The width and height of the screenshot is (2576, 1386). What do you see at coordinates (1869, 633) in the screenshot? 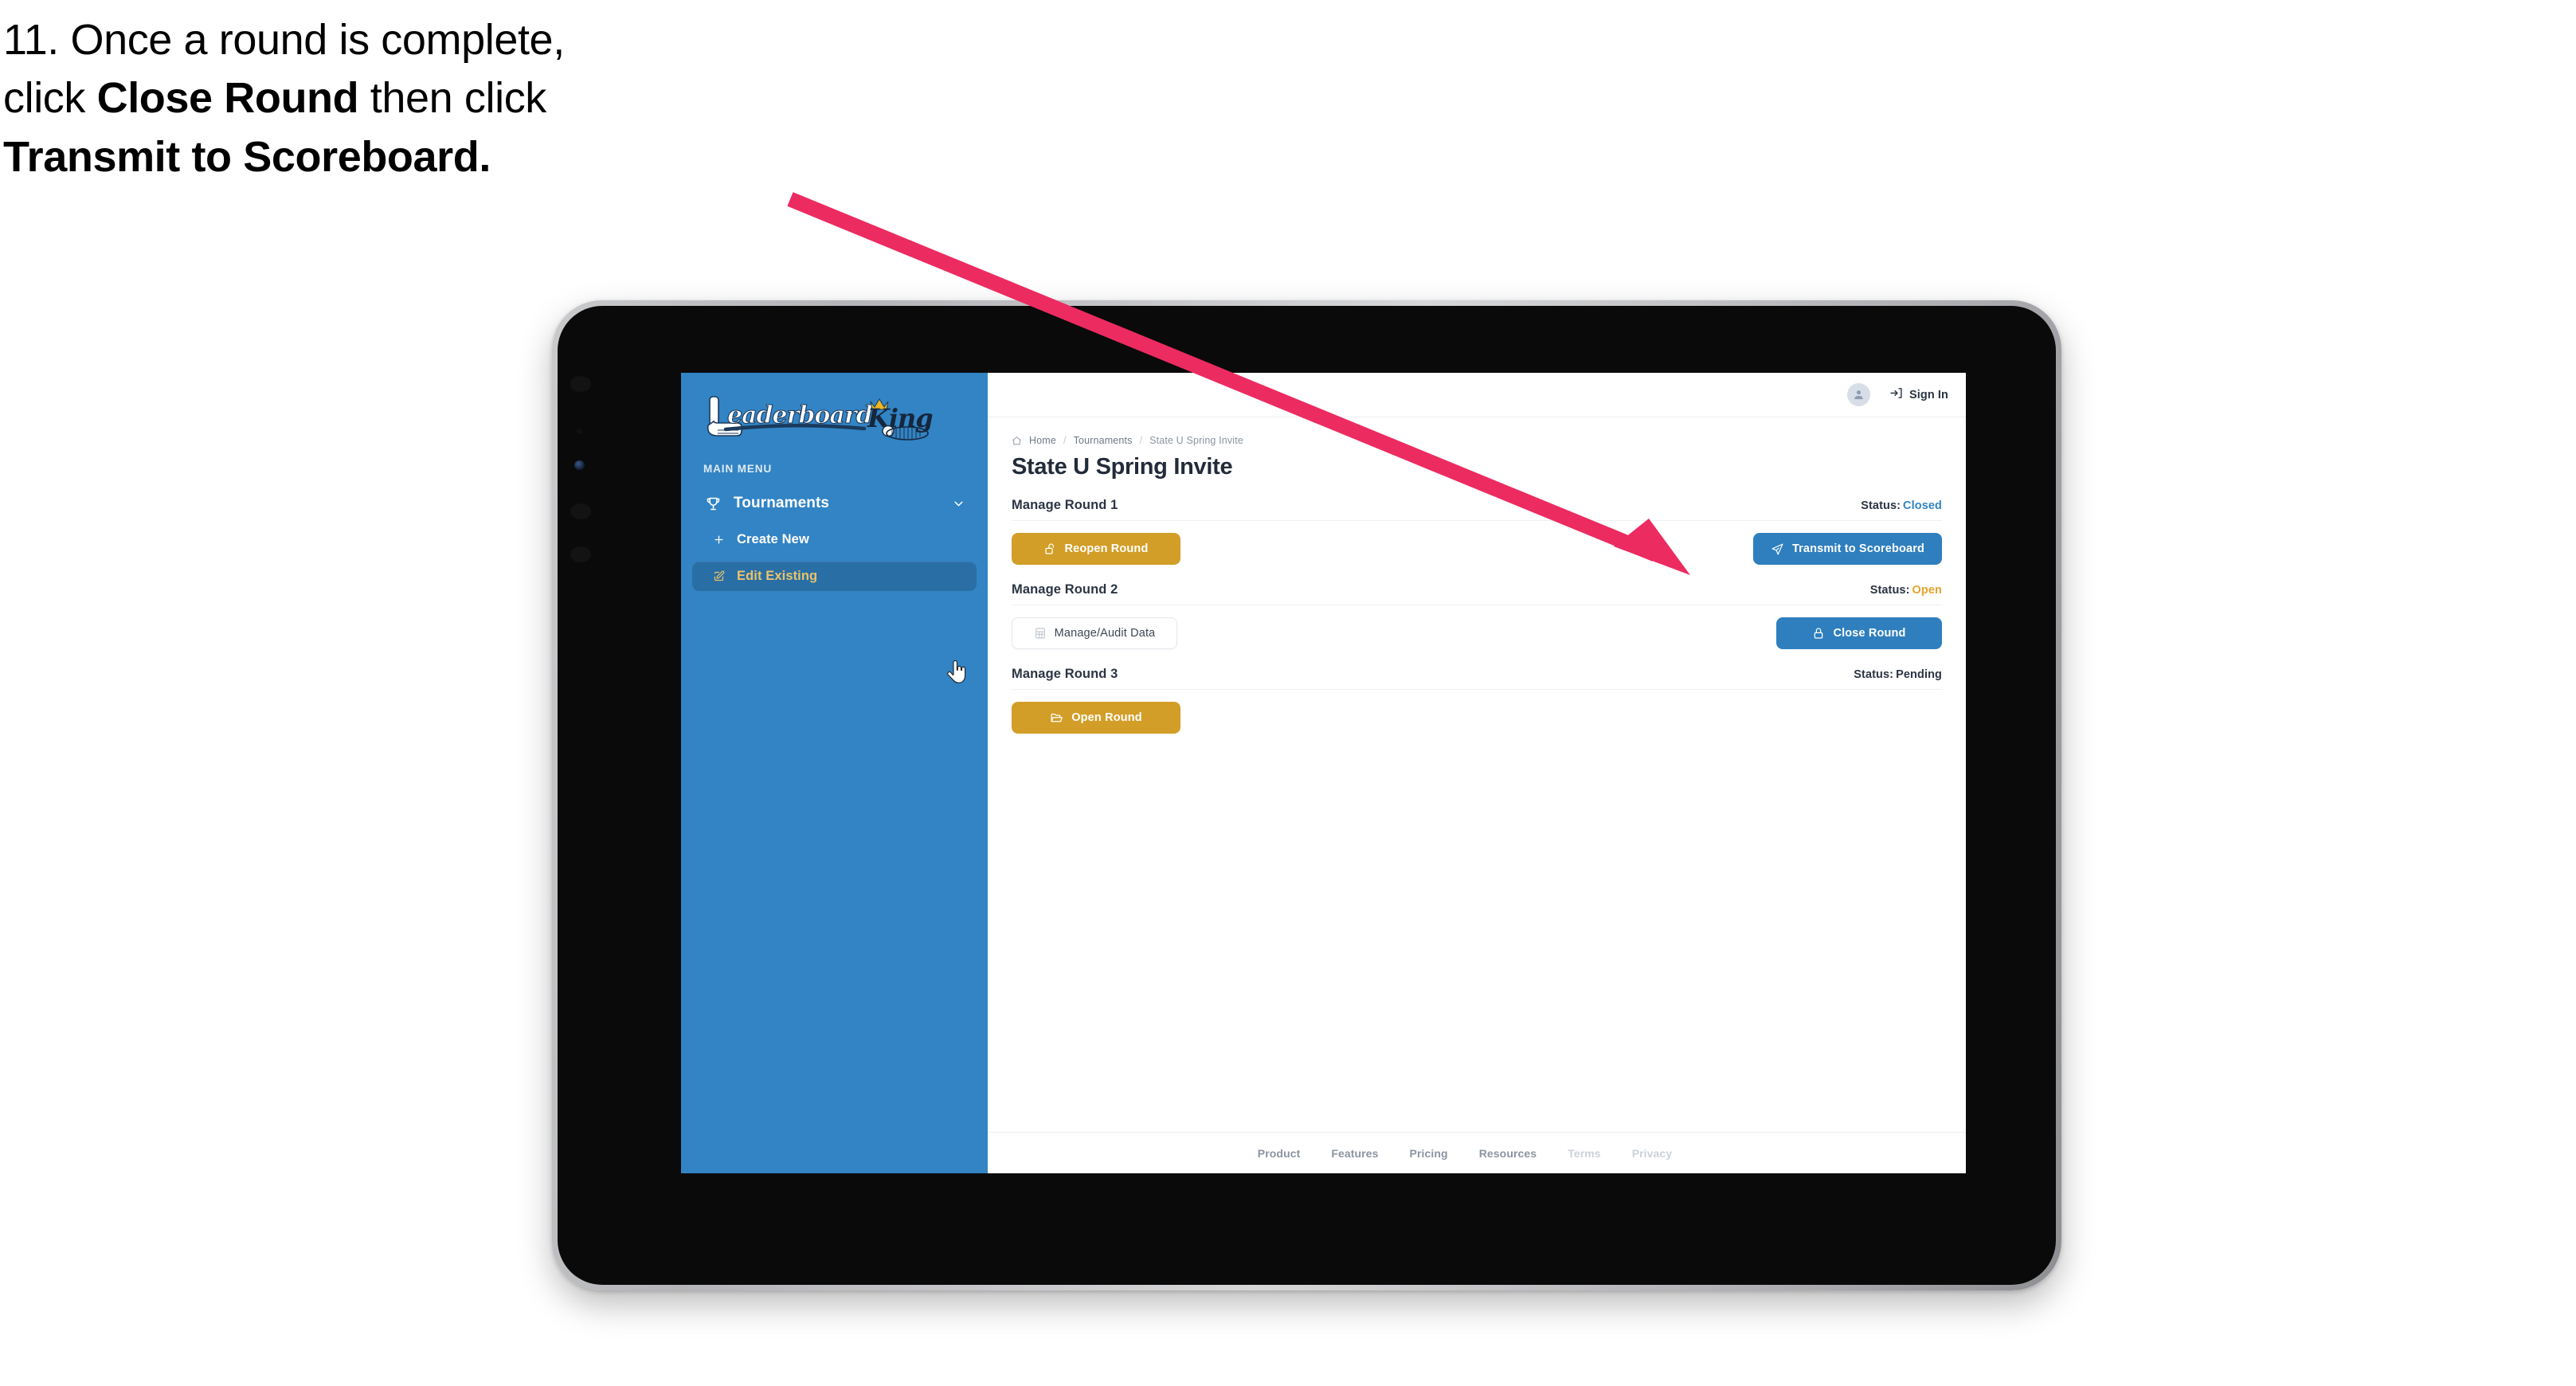
I see `button-label: Close Round` at bounding box center [1869, 633].